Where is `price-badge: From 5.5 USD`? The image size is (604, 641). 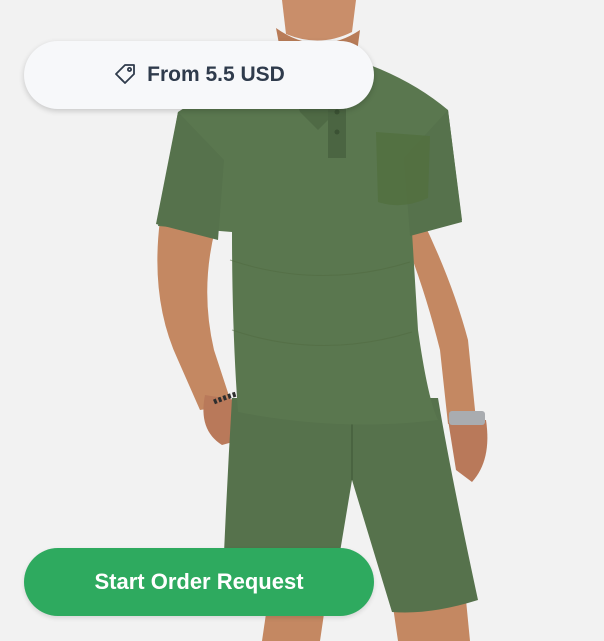 price-badge: From 5.5 USD is located at coordinates (199, 75).